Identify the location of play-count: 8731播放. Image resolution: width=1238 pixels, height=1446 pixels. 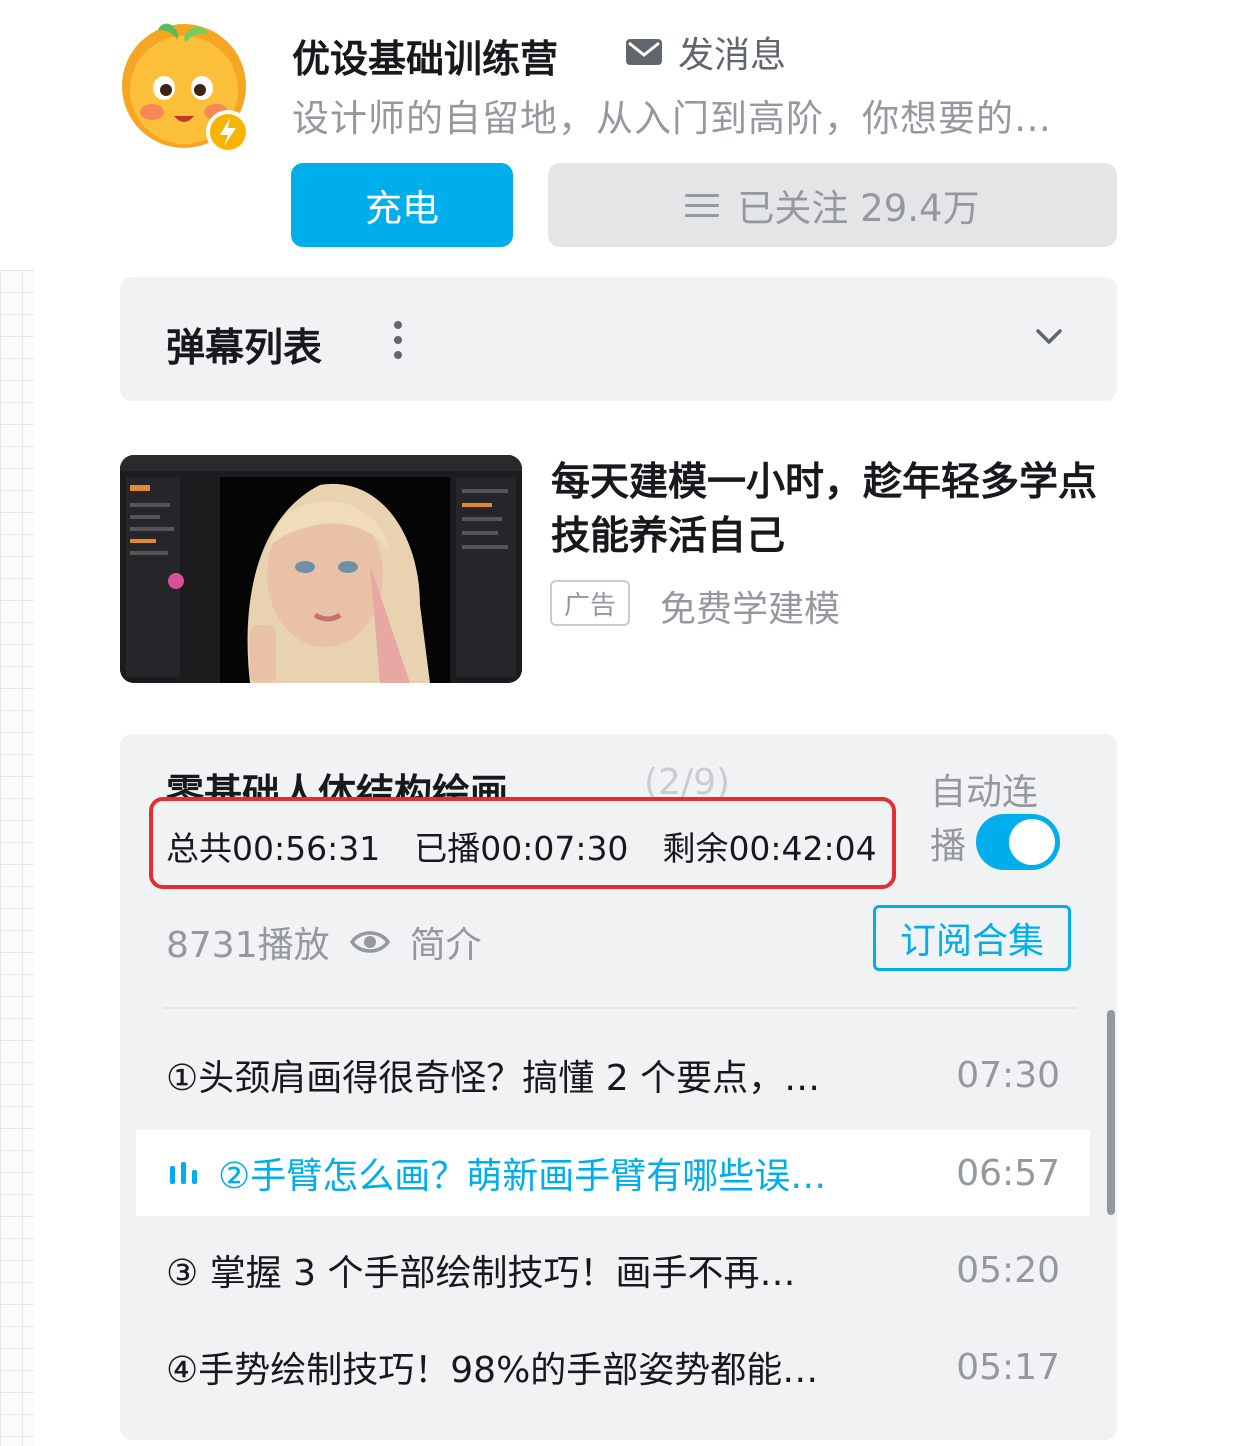
(248, 945).